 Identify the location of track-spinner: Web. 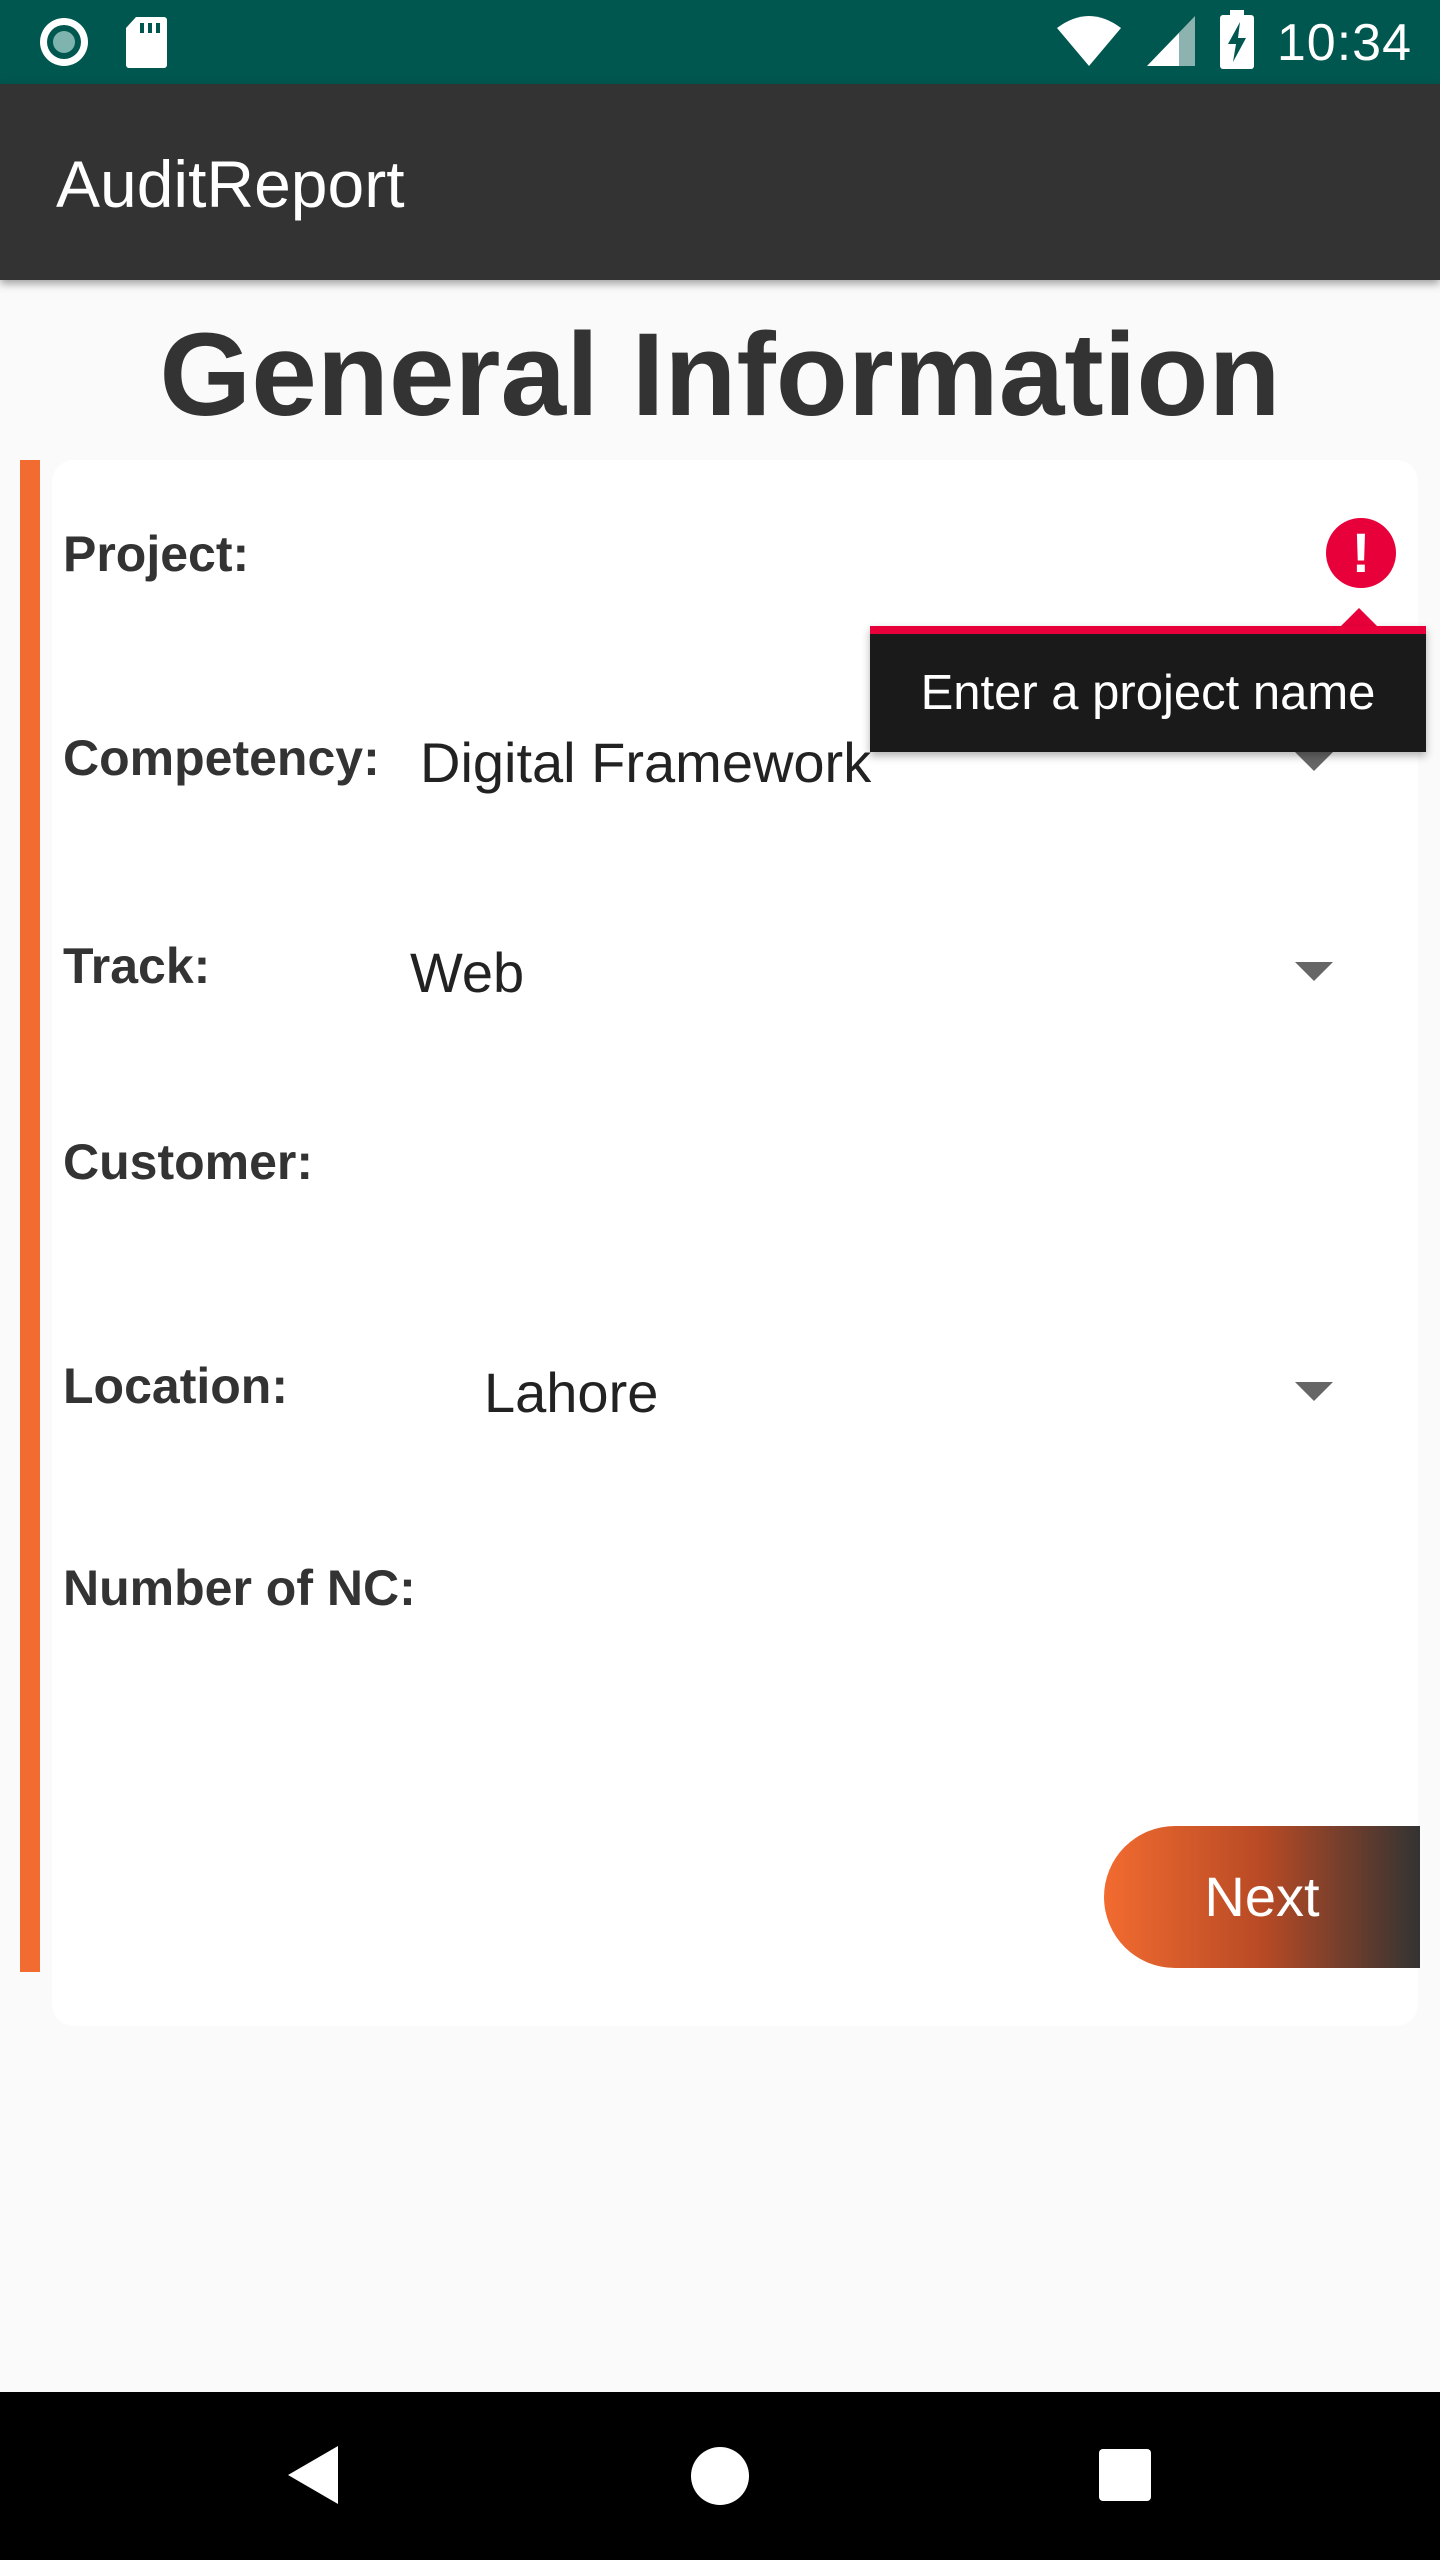
(467, 973).